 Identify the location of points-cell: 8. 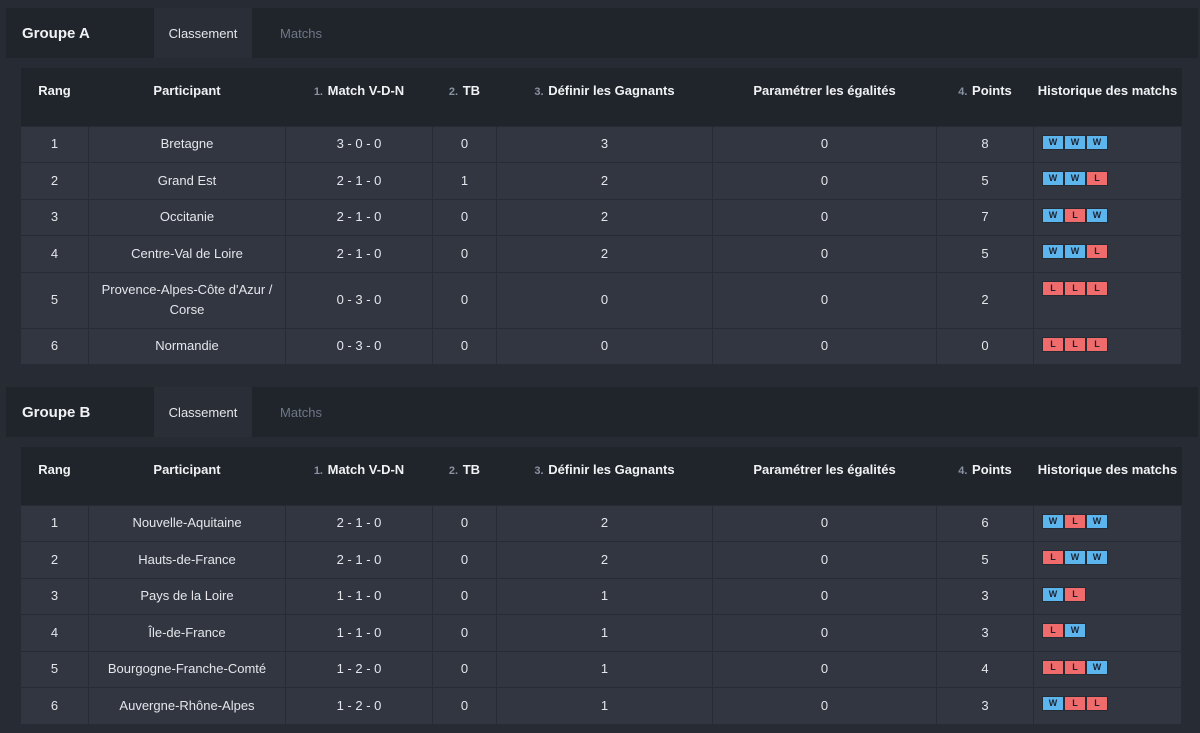
(985, 144).